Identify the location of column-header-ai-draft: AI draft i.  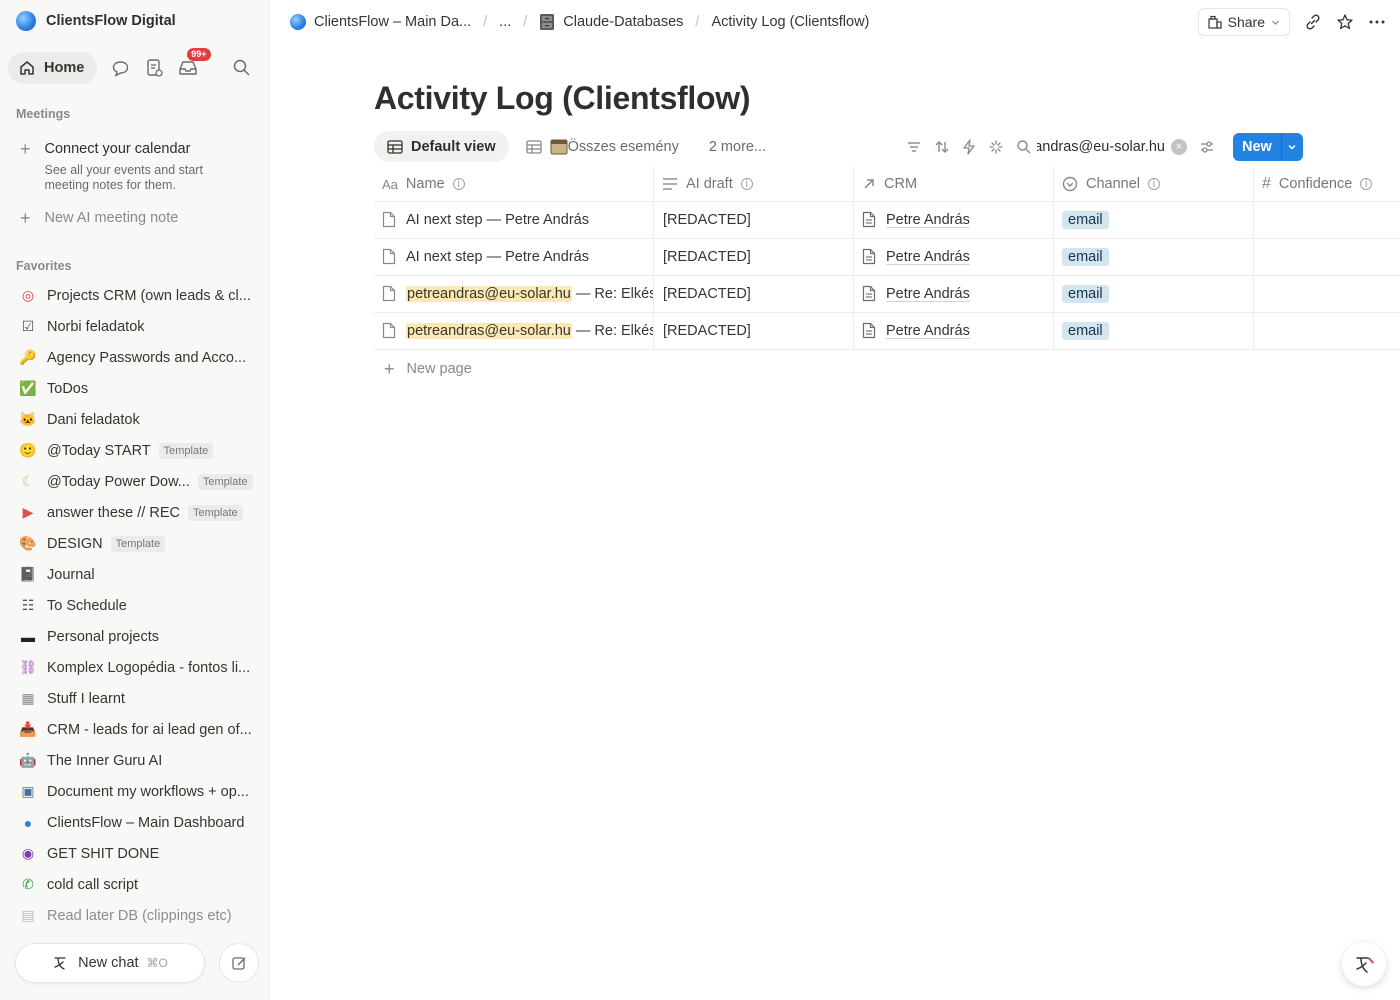
(754, 184).